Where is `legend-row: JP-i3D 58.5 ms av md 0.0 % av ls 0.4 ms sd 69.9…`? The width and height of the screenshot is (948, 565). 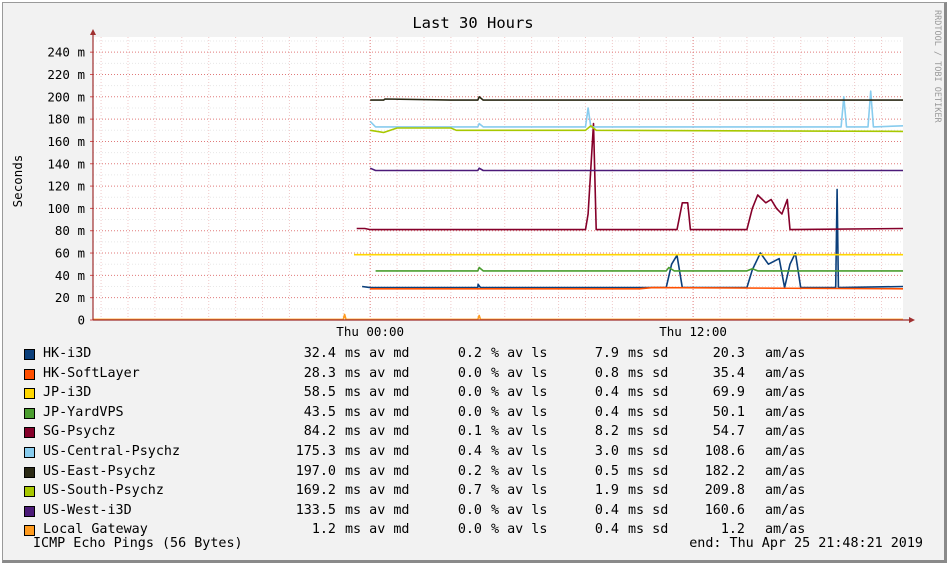 legend-row: JP-i3D 58.5 ms av md 0.0 % av ls 0.4 ms sd 69.9… is located at coordinates (483, 393).